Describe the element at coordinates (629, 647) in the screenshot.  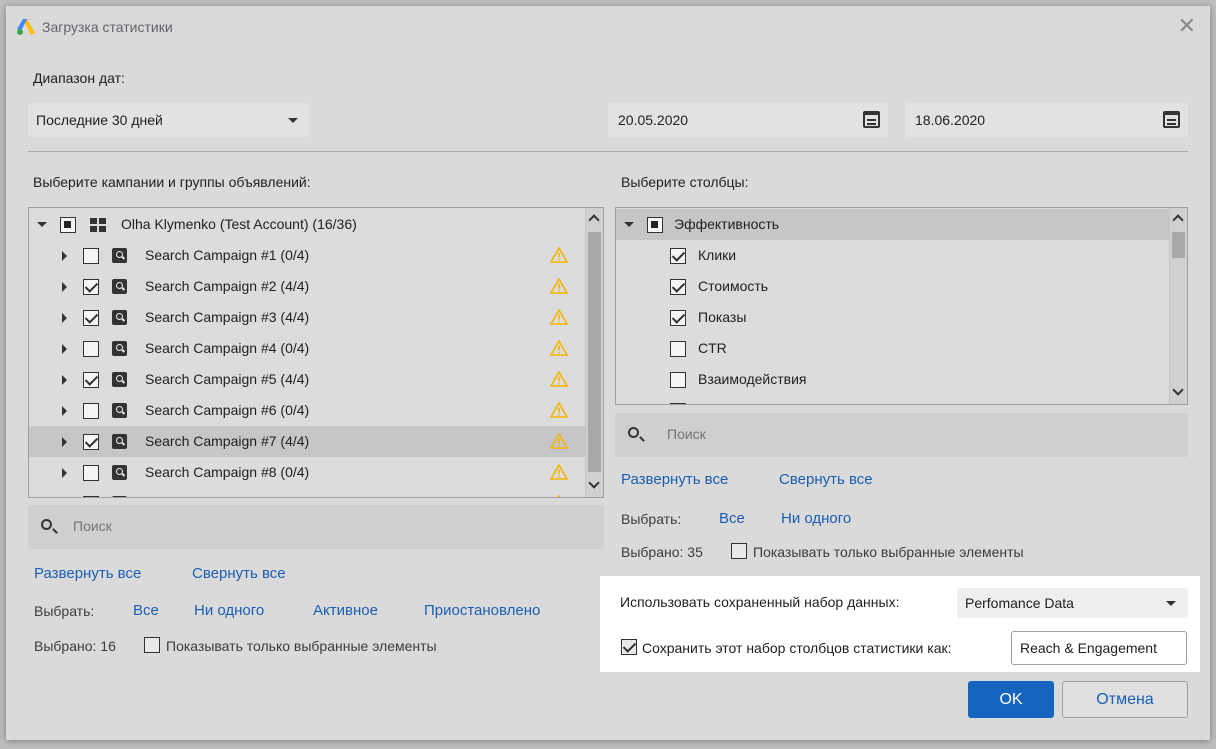
I see `save-set-checkbox` at that location.